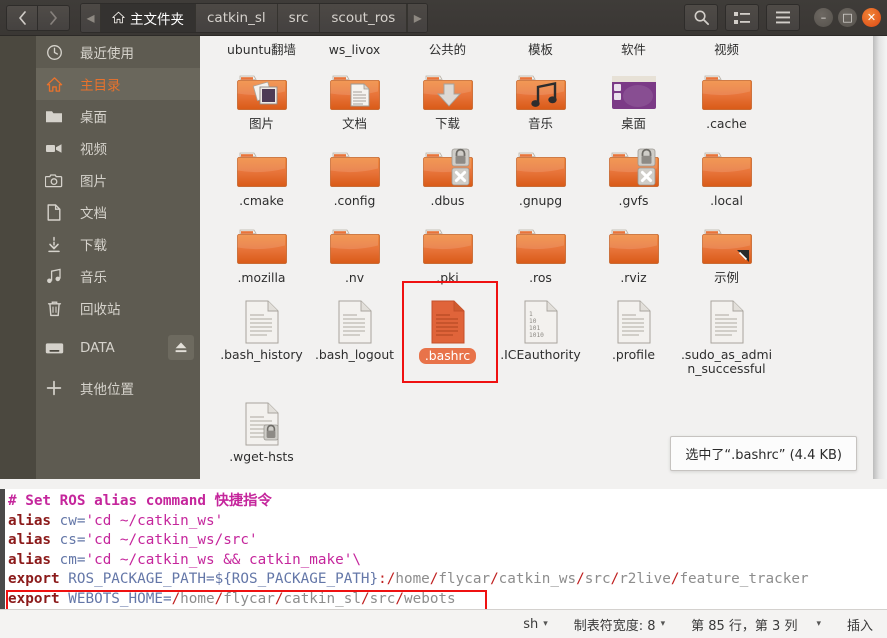 Image resolution: width=887 pixels, height=638 pixels. What do you see at coordinates (118, 244) in the screenshot?
I see `sidebar-item-下载: 下载` at bounding box center [118, 244].